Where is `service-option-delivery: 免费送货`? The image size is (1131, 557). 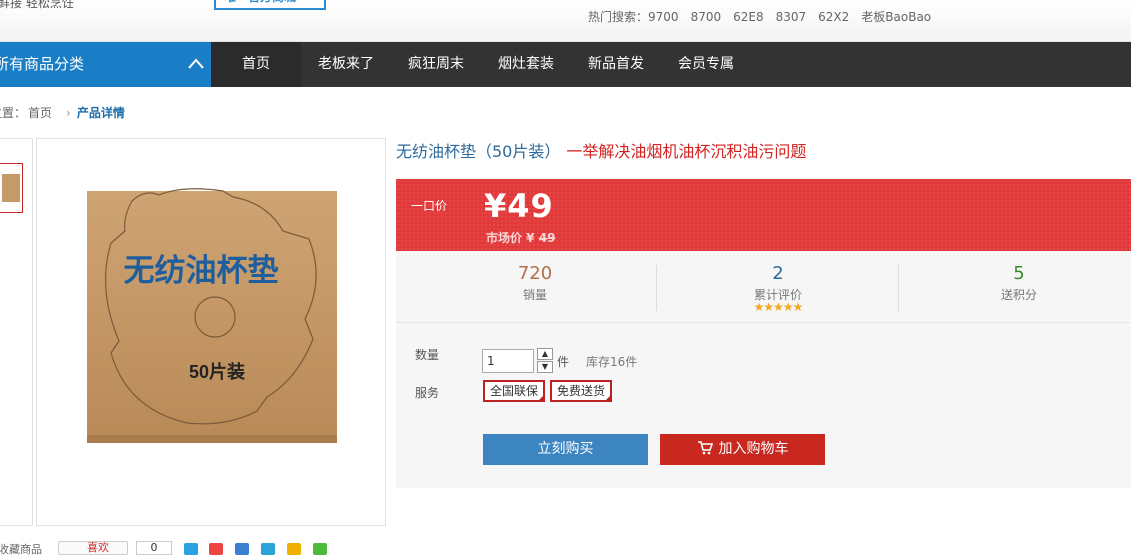
service-option-delivery: 免费送货 is located at coordinates (581, 391).